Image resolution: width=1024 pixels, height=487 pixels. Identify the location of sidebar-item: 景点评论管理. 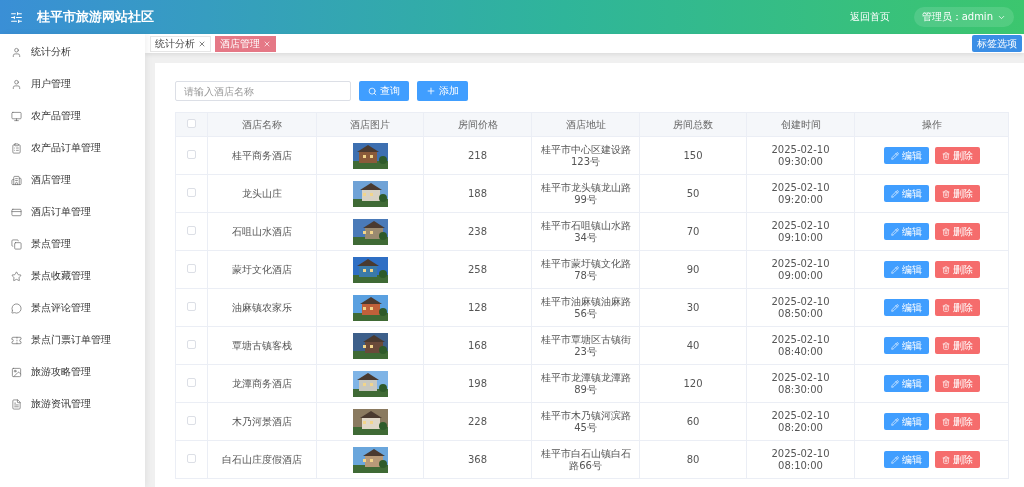
(72, 308).